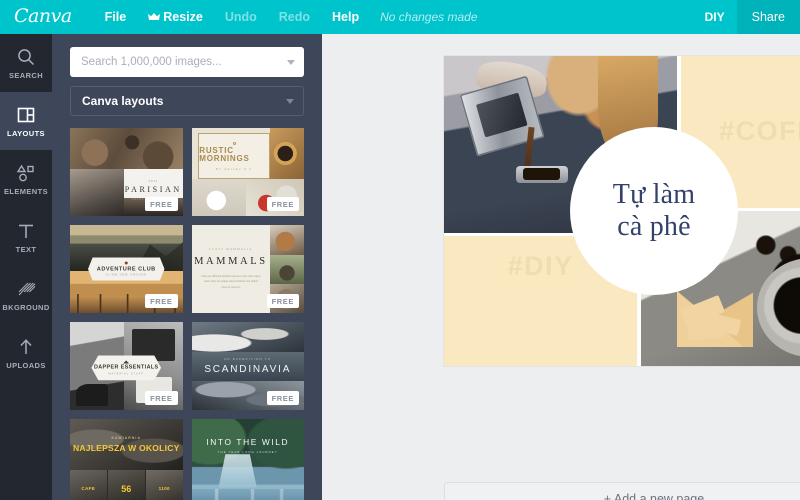  What do you see at coordinates (26, 365) in the screenshot?
I see `sidebar-item-uploads-label: UPLOADS` at bounding box center [26, 365].